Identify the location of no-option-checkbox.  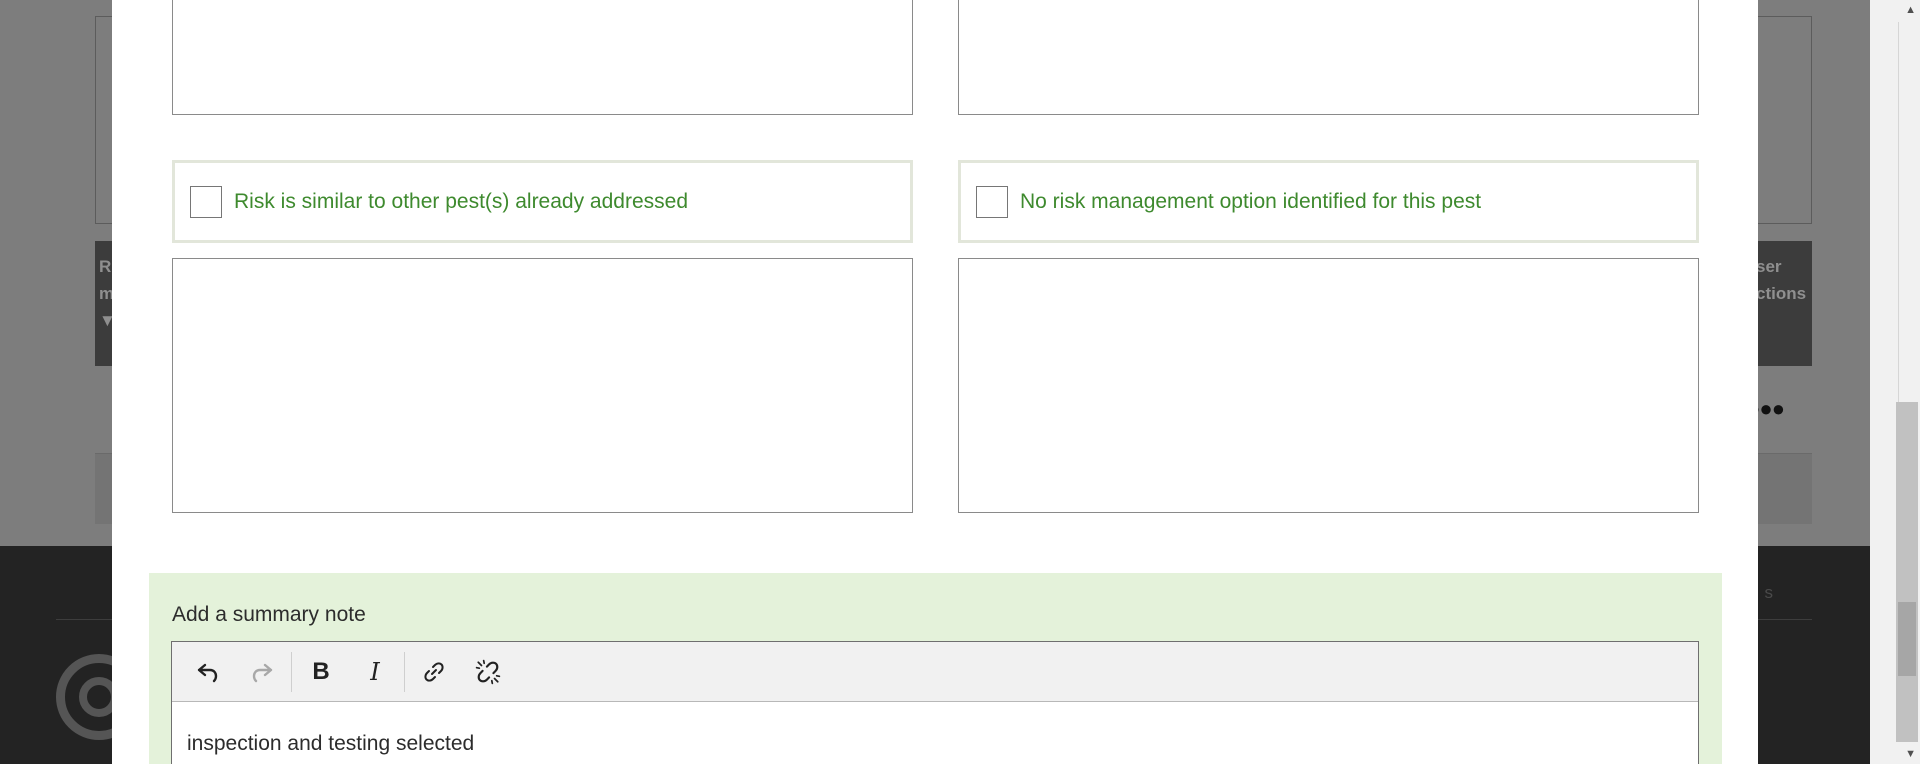
(992, 201).